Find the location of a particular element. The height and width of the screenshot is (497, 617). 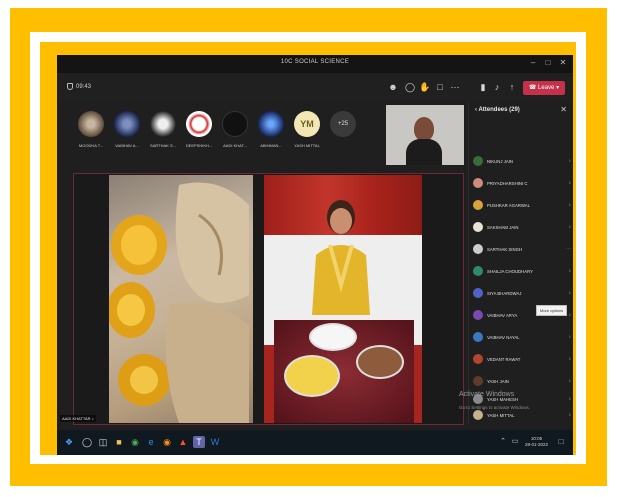

food-video-tile is located at coordinates (181, 299).